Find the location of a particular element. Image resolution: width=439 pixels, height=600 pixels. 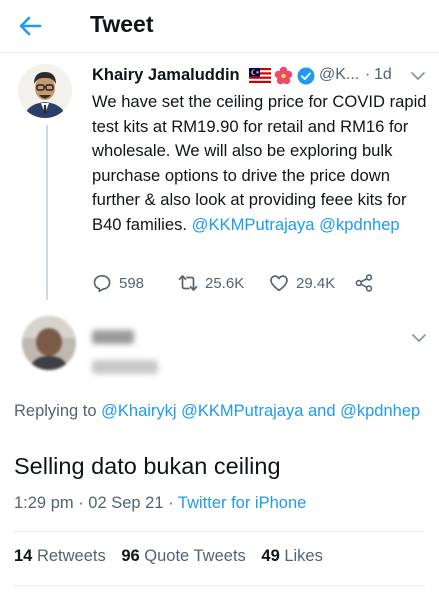

tweet-timestamp: 1d is located at coordinates (383, 75).